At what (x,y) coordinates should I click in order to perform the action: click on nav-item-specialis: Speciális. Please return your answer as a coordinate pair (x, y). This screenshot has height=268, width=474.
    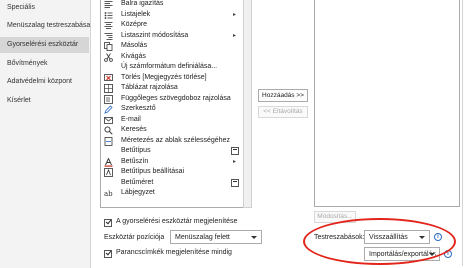
    Looking at the image, I should click on (44, 8).